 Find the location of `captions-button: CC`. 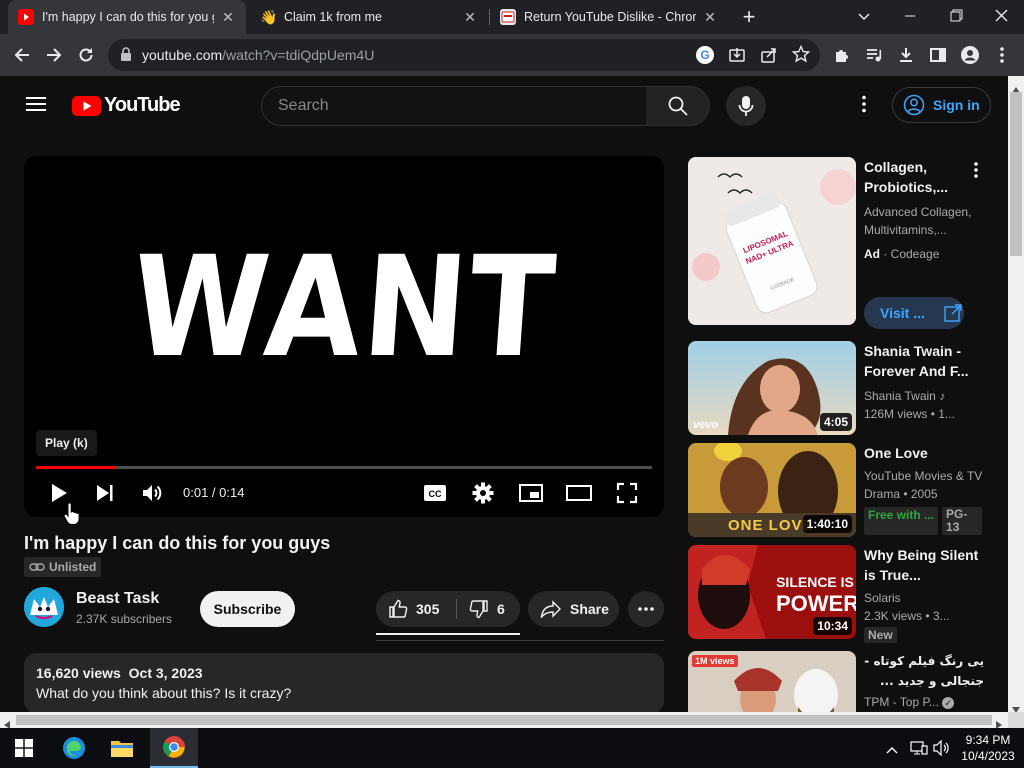

captions-button: CC is located at coordinates (435, 493).